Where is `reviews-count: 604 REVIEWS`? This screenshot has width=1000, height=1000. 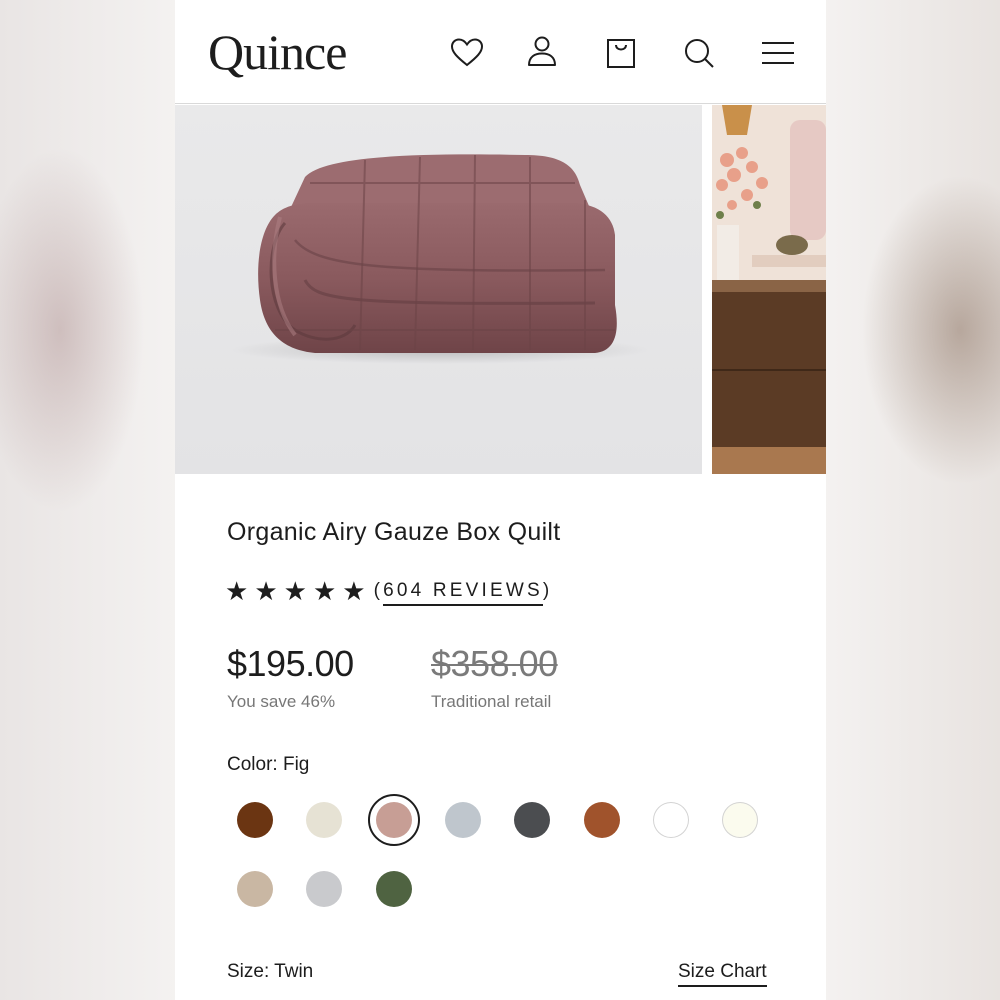 reviews-count: 604 REVIEWS is located at coordinates (463, 593).